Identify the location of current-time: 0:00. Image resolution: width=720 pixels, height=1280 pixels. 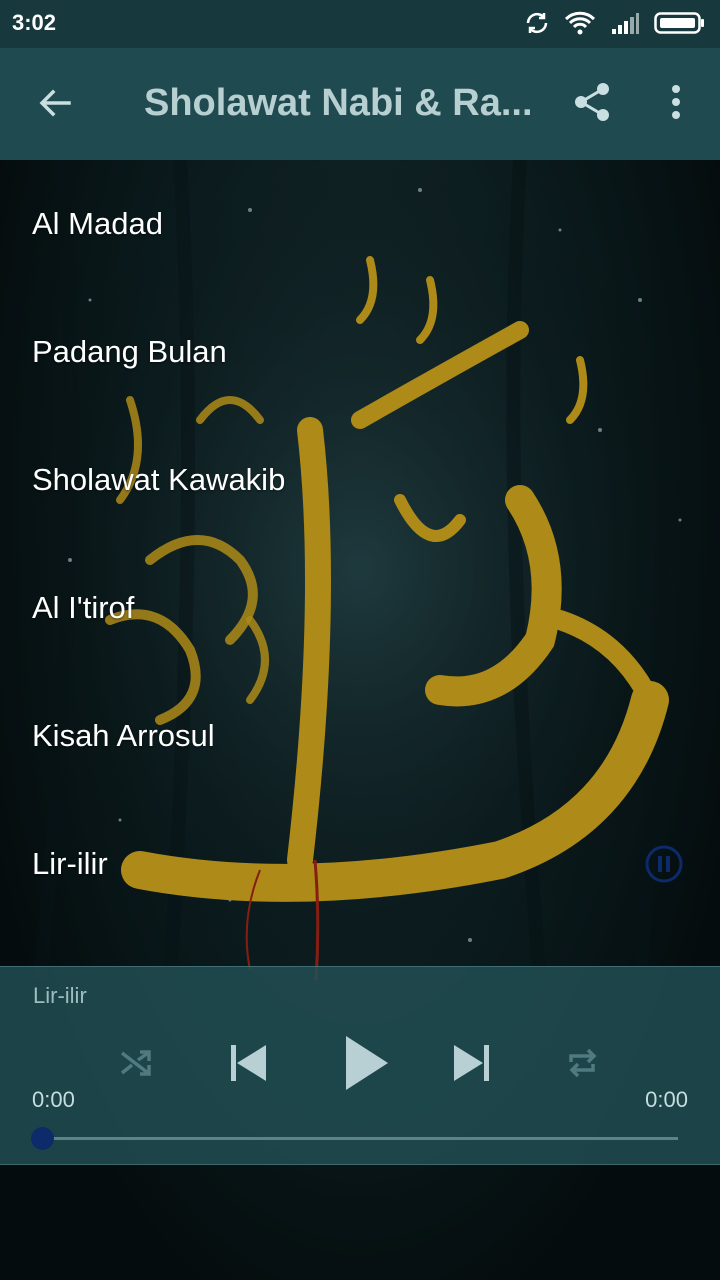
(53, 1099).